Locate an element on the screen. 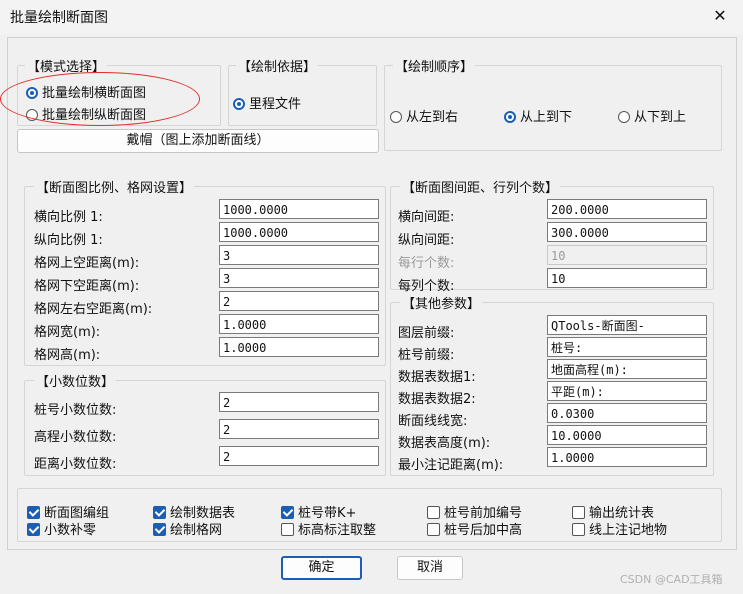  table-height-label: 数据表高度(m): is located at coordinates (444, 443).